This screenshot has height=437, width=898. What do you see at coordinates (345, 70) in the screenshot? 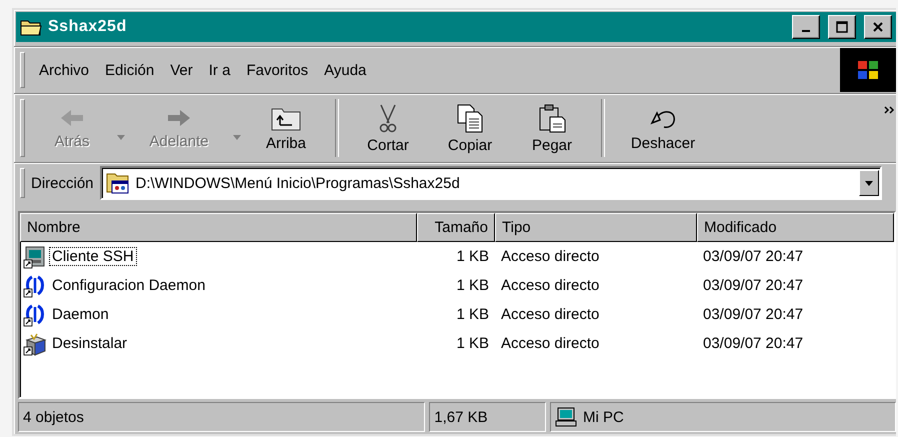
I see `menu-item: Ayuda` at bounding box center [345, 70].